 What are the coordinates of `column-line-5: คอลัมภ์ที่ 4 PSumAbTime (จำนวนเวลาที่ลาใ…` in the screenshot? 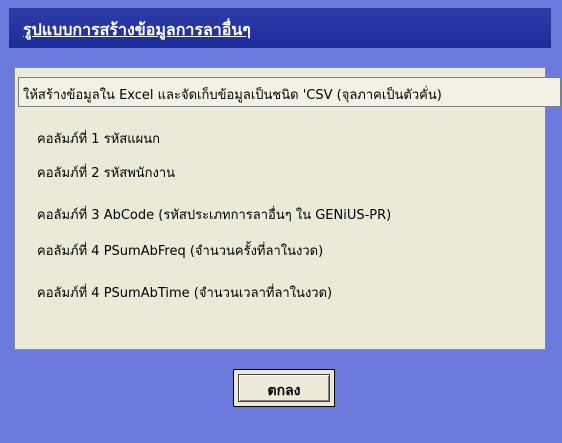 It's located at (185, 293).